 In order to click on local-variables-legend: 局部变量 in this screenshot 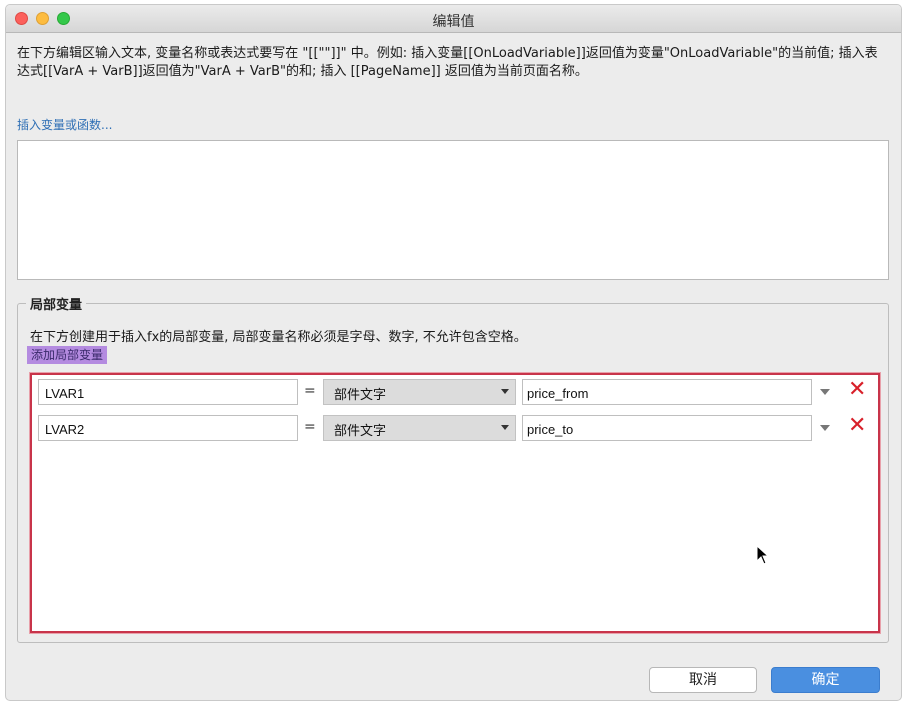, I will do `click(56, 303)`.